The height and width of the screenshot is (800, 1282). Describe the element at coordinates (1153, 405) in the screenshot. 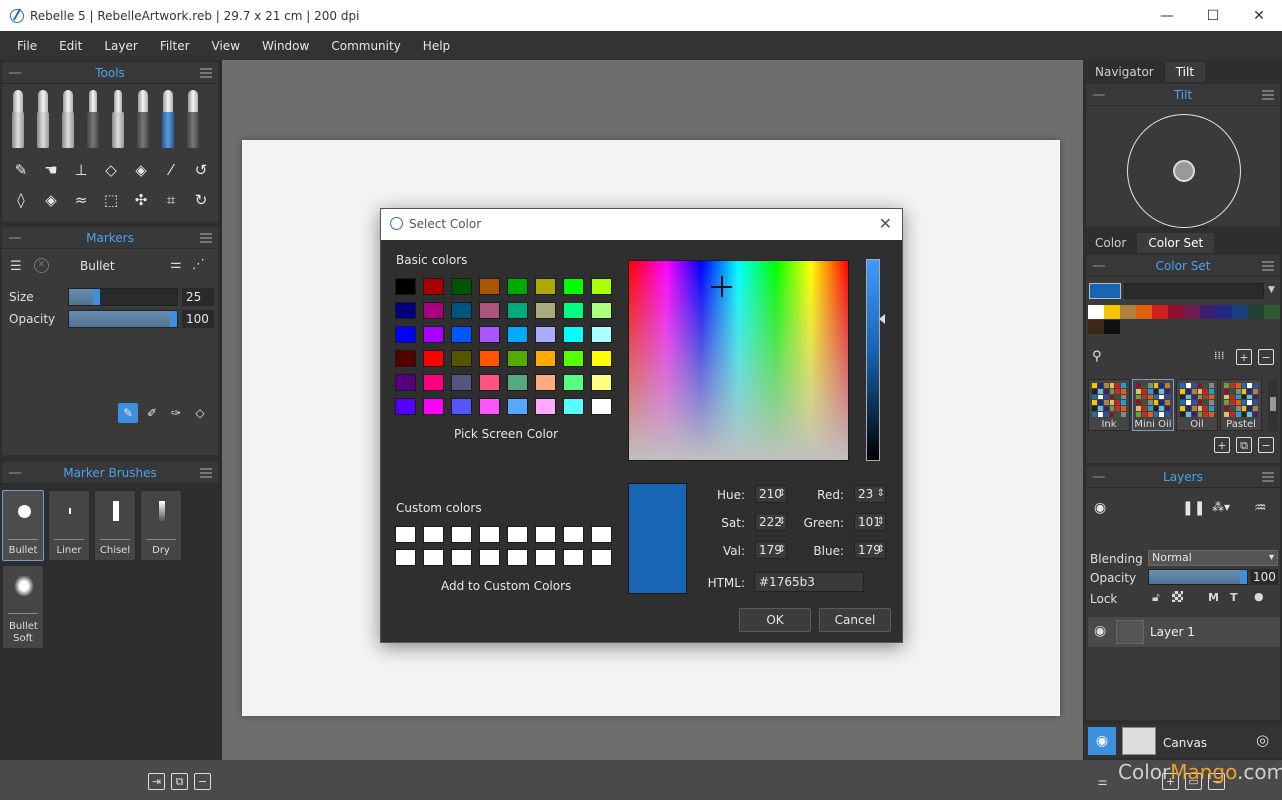

I see `palette-mini-oil: Mini Oil` at that location.